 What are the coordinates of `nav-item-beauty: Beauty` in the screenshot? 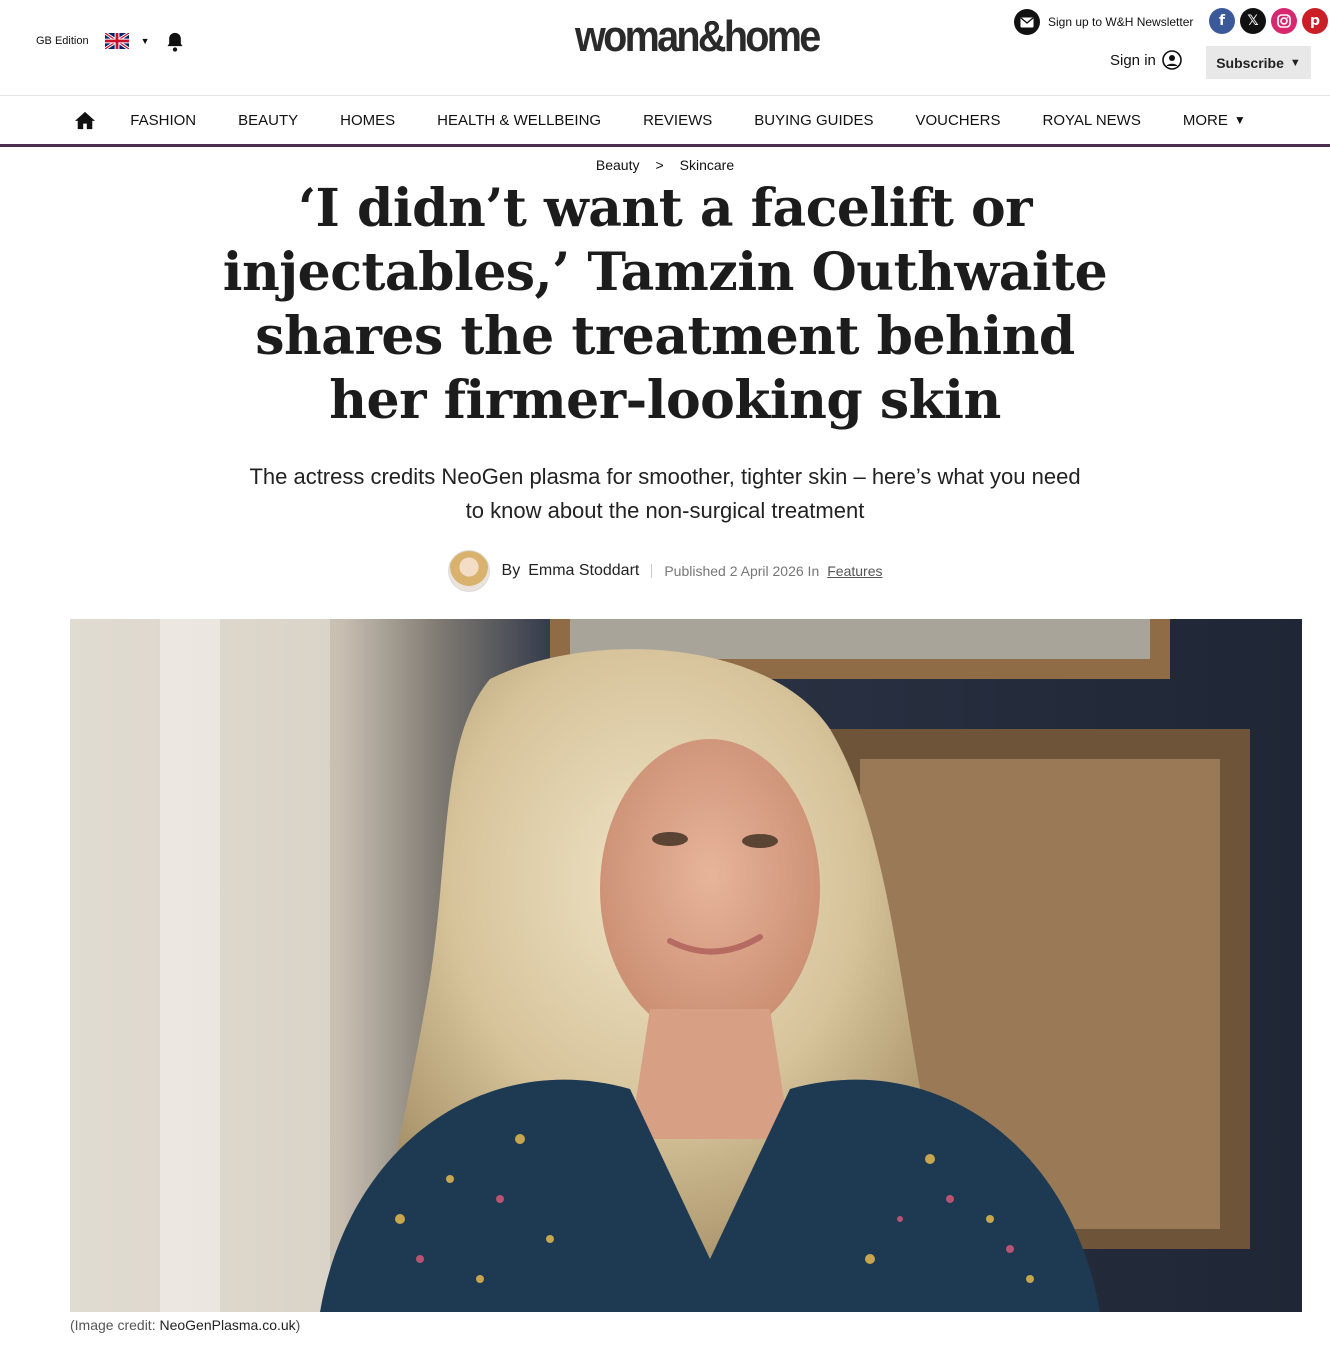 It's located at (268, 120).